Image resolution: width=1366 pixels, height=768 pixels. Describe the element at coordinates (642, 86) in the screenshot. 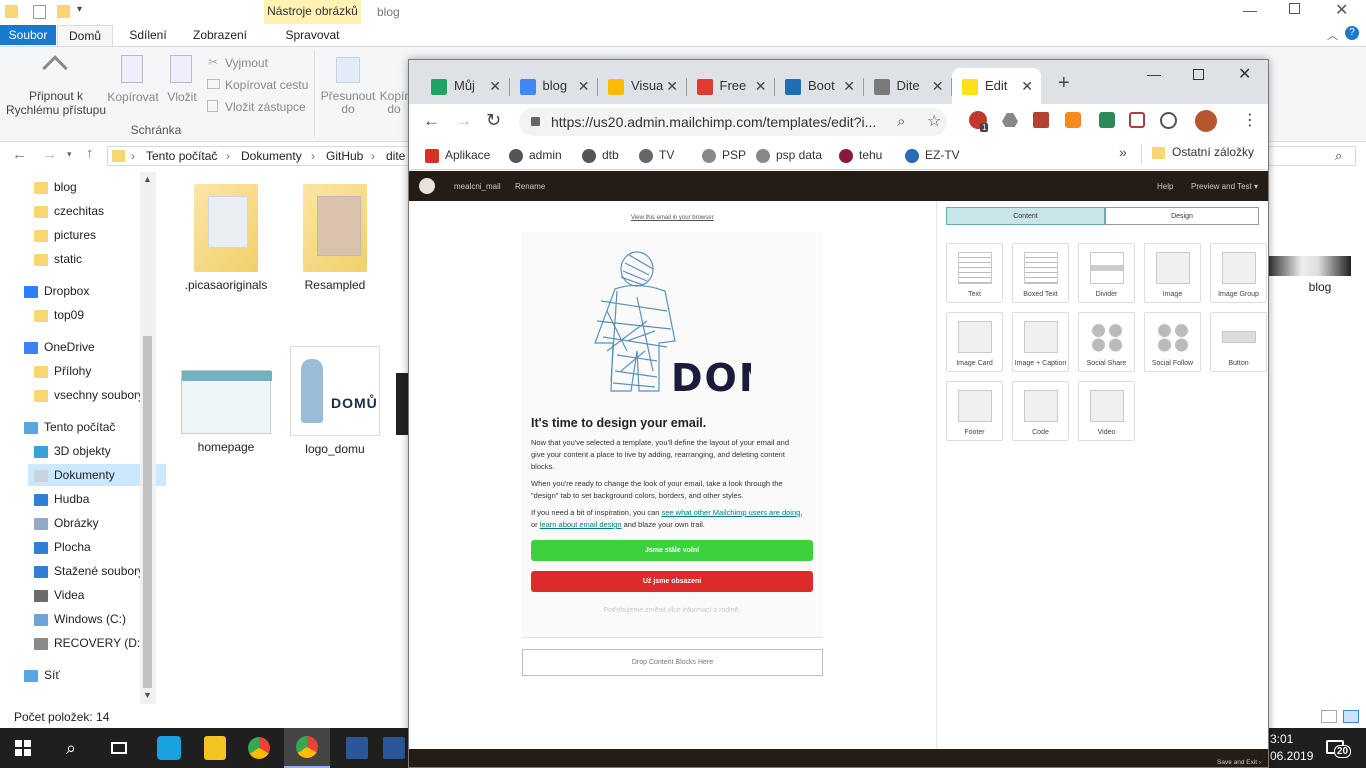

I see `chrome-tab-visua: Visua ✕` at that location.